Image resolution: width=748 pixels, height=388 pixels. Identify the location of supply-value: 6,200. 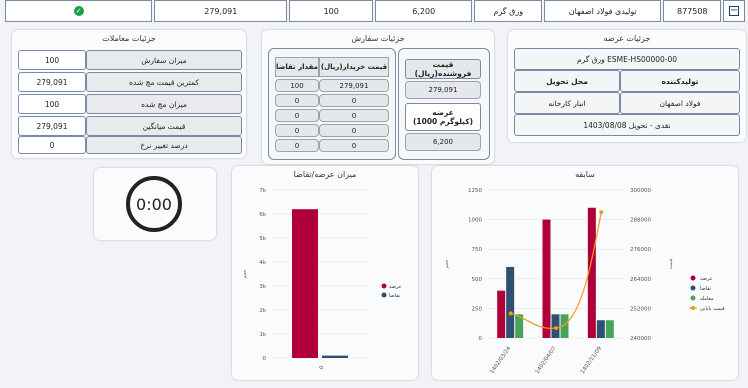
(443, 142).